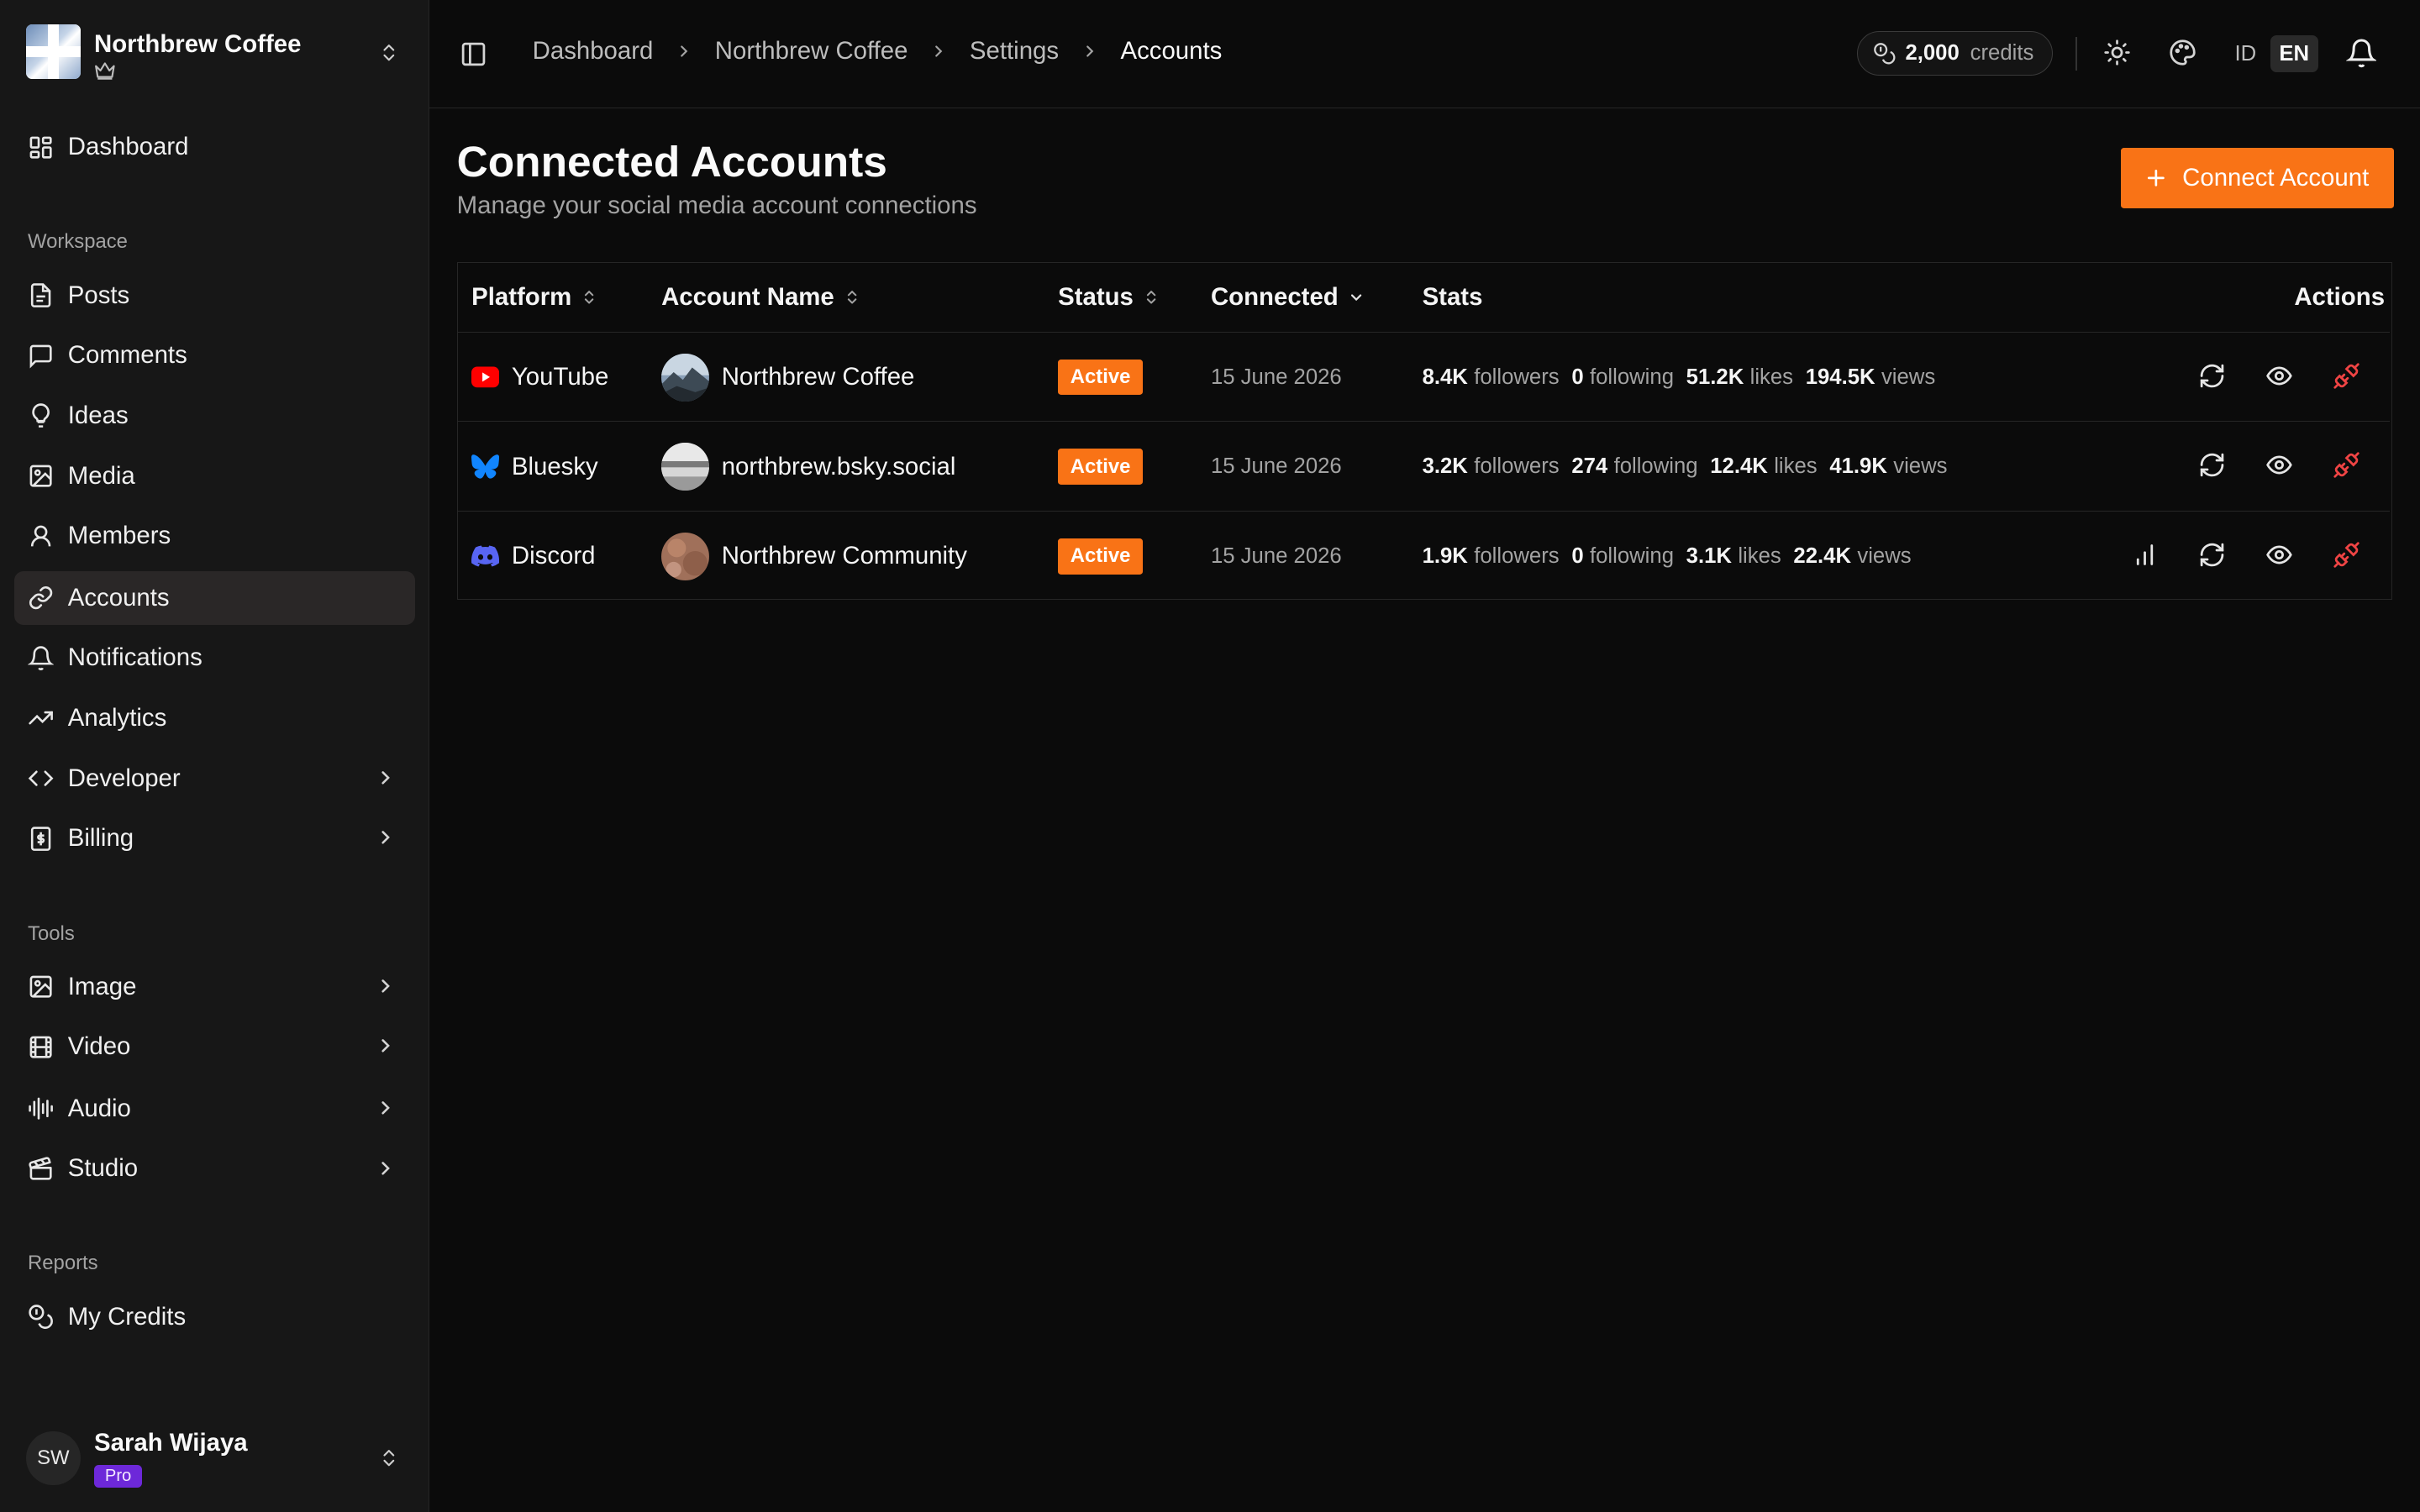 This screenshot has width=2420, height=1512. Describe the element at coordinates (2340, 297) in the screenshot. I see `column-actions: Actions` at that location.